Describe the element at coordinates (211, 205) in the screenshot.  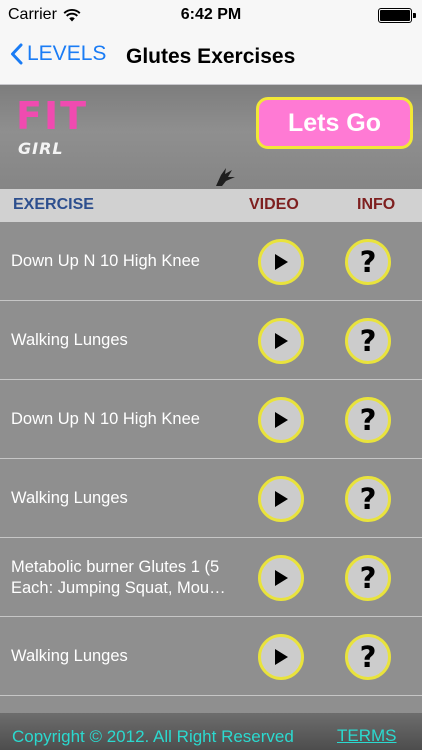
I see `column-header: EXERCISE VIDEO INFO` at that location.